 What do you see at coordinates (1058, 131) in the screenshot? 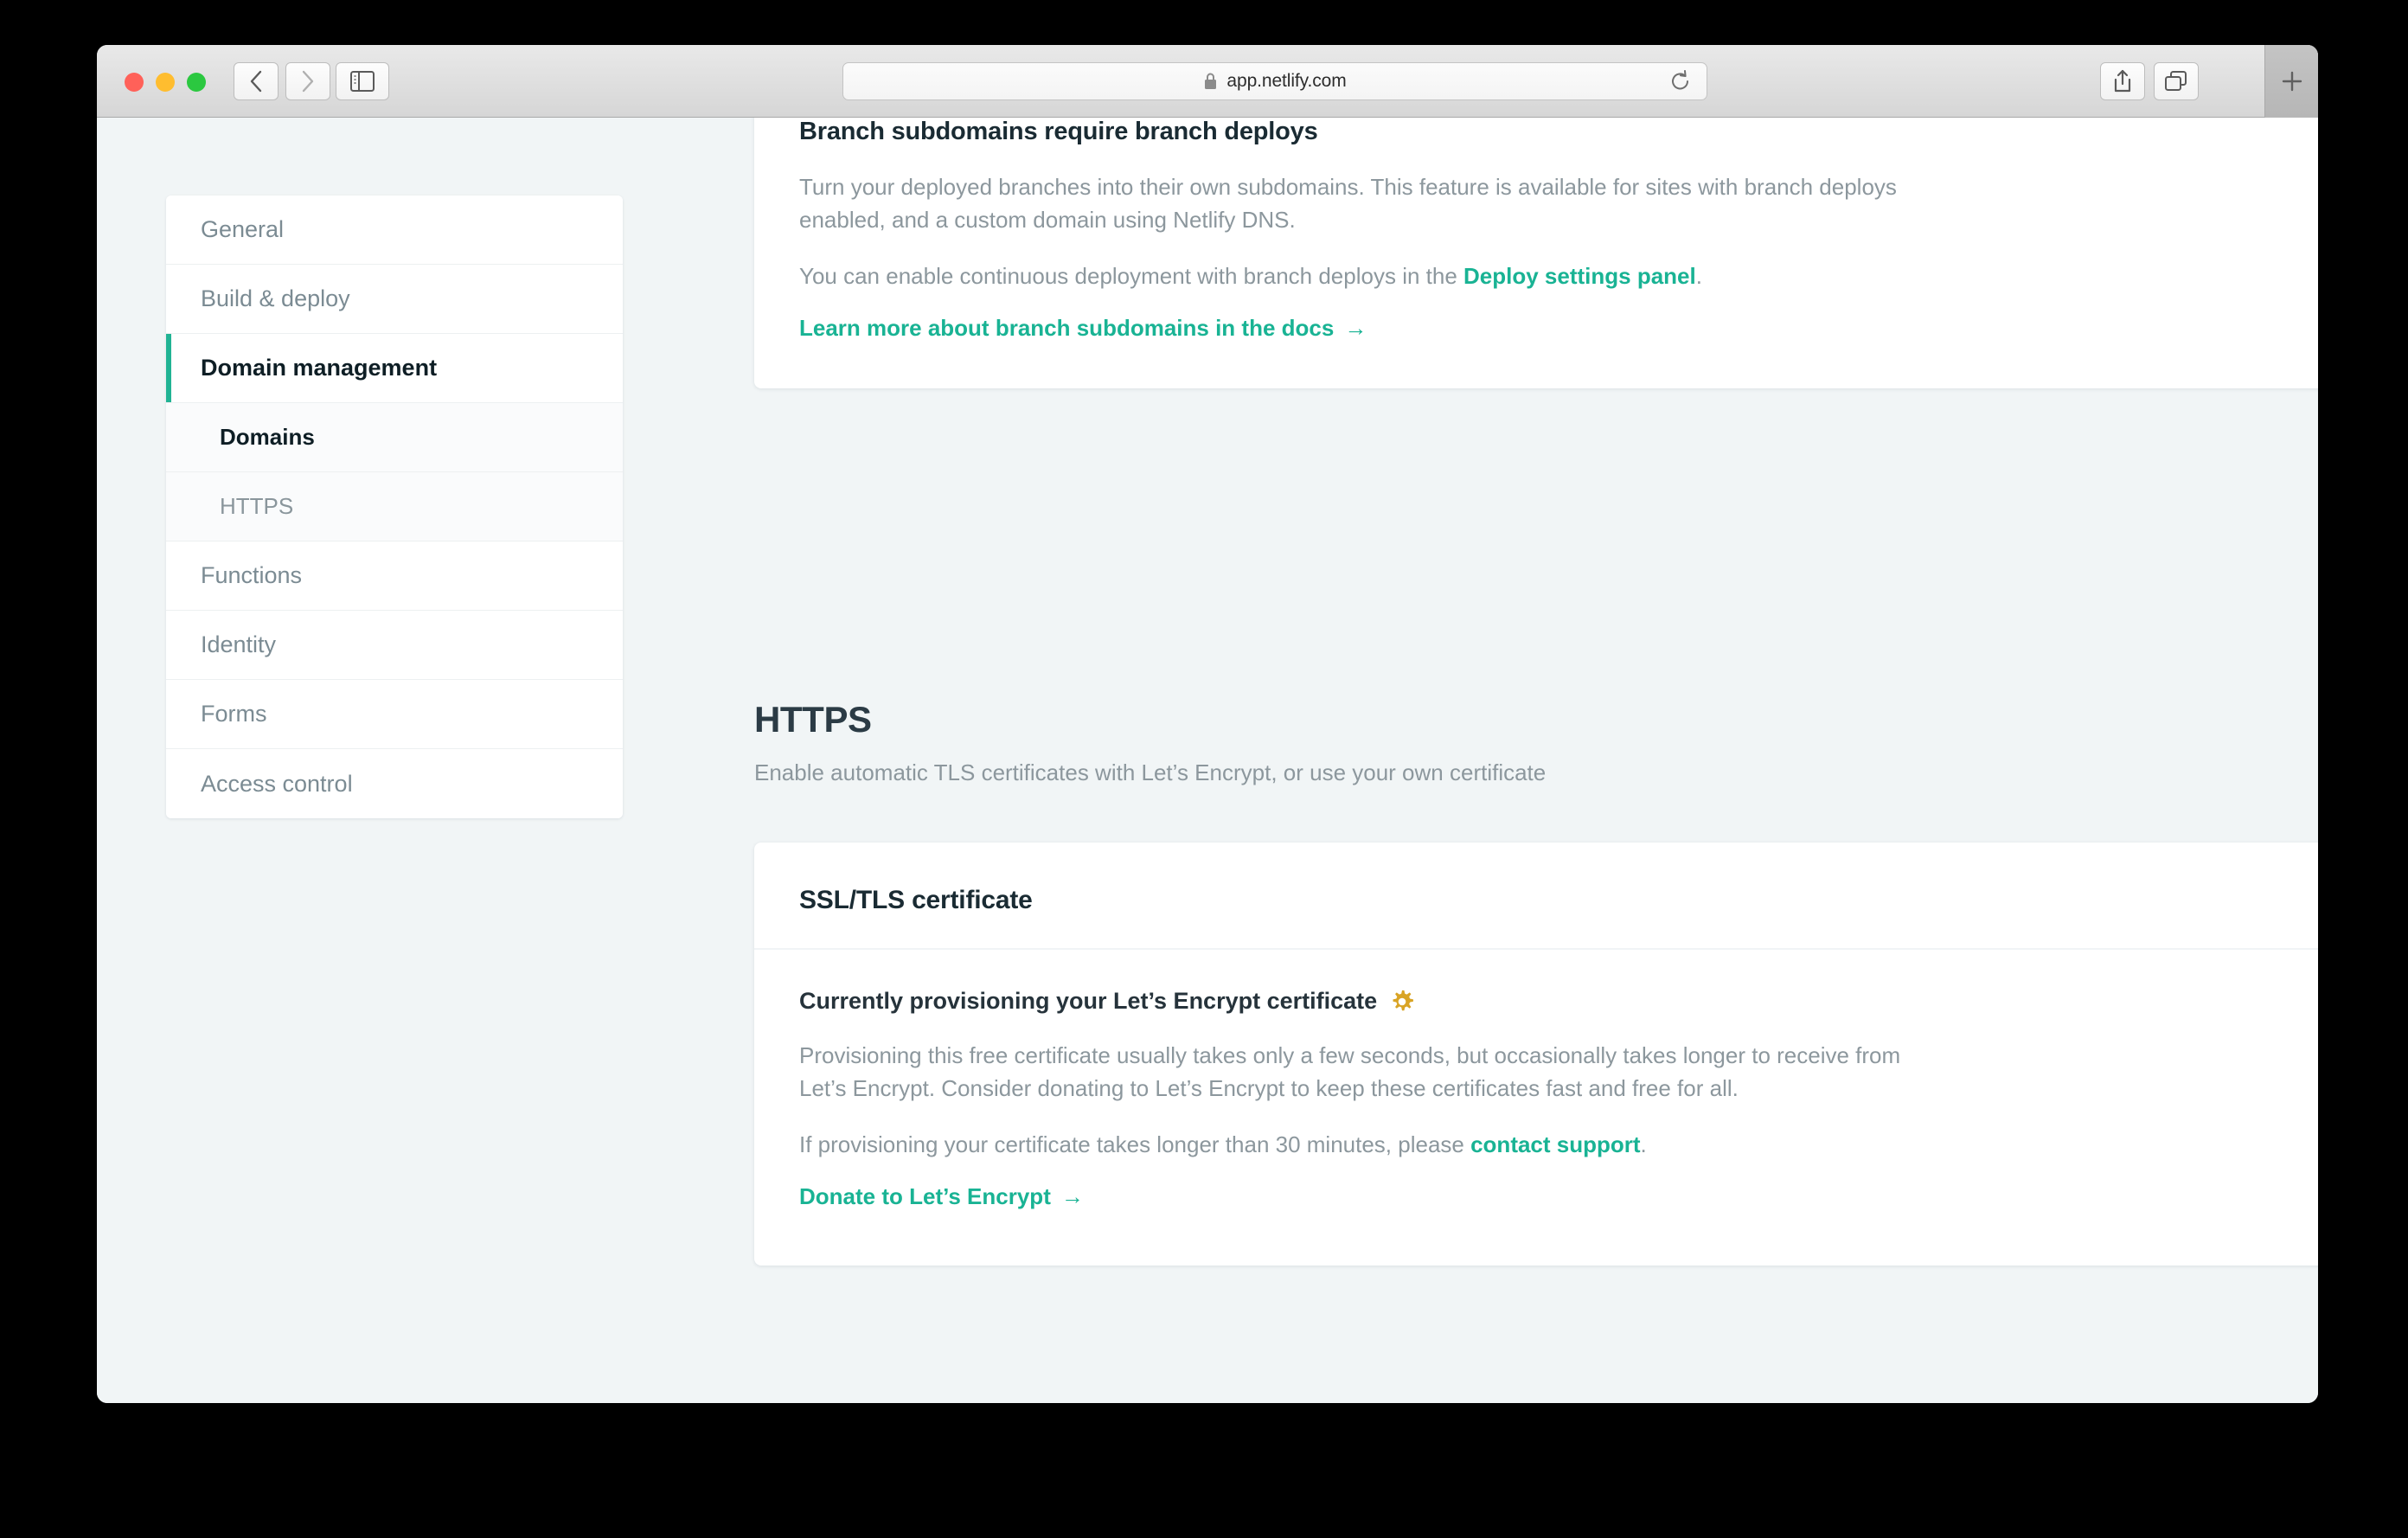
I see `branch-card-title: Branch subdomains require branch deploys` at bounding box center [1058, 131].